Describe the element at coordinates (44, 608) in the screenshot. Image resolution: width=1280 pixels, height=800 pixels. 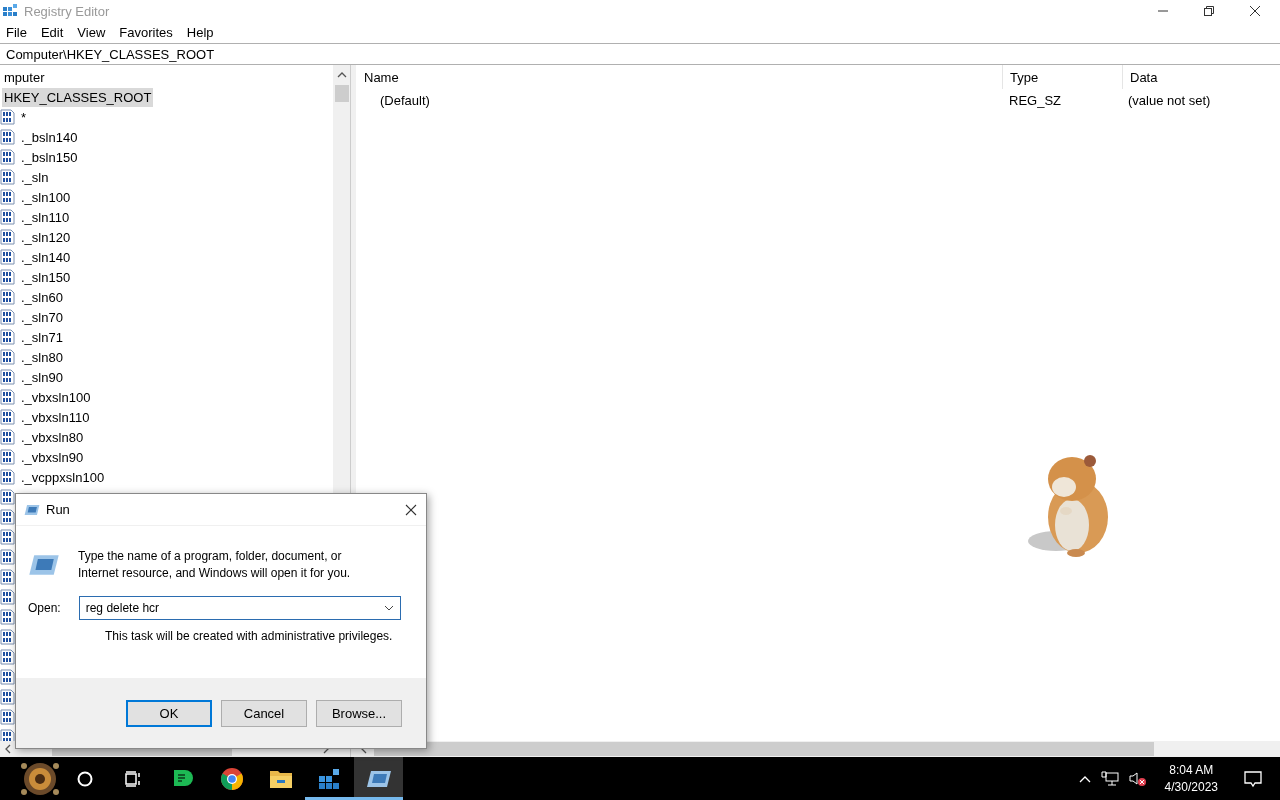
I see `field-label: Open:` at that location.